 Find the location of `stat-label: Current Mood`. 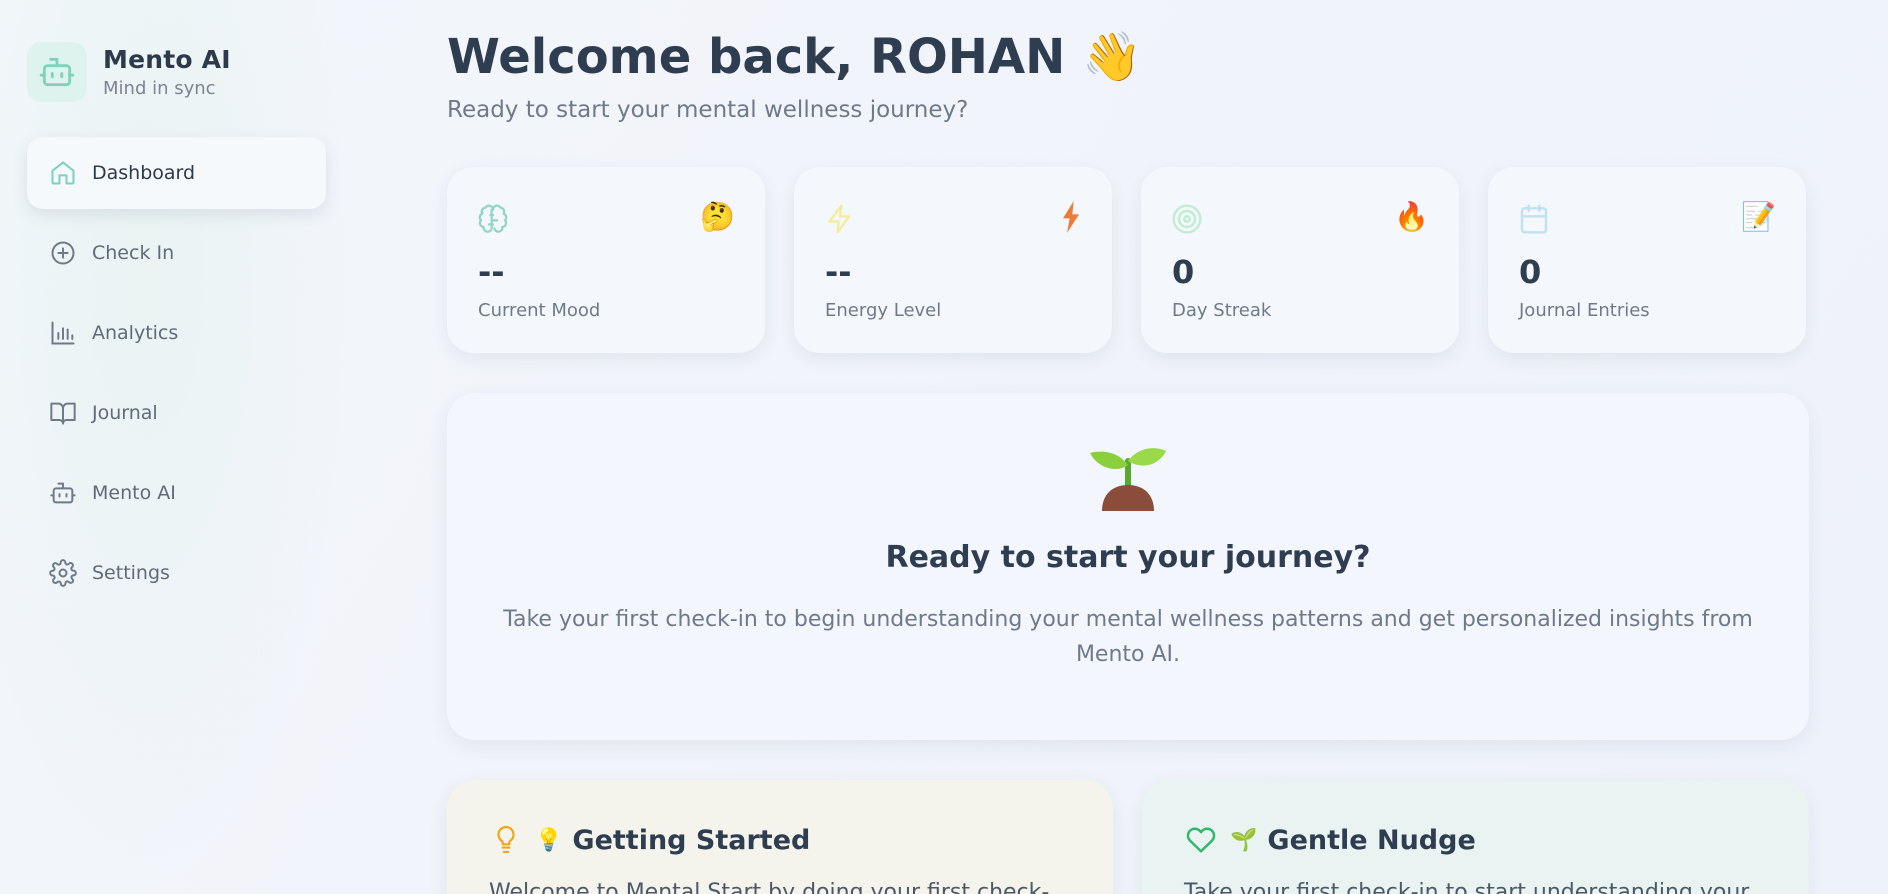

stat-label: Current Mood is located at coordinates (539, 310).